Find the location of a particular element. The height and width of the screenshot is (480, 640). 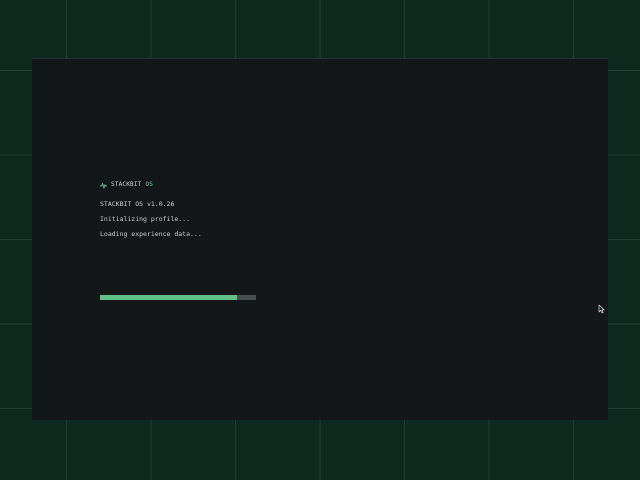

brand-suffix: OS is located at coordinates (149, 184).